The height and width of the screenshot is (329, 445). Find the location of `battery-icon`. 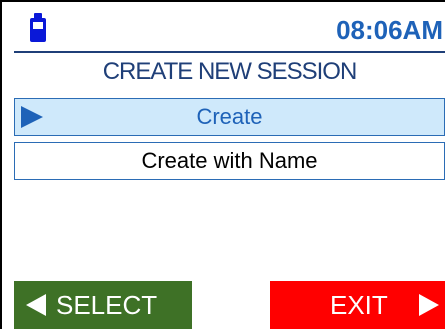

battery-icon is located at coordinates (38, 27).